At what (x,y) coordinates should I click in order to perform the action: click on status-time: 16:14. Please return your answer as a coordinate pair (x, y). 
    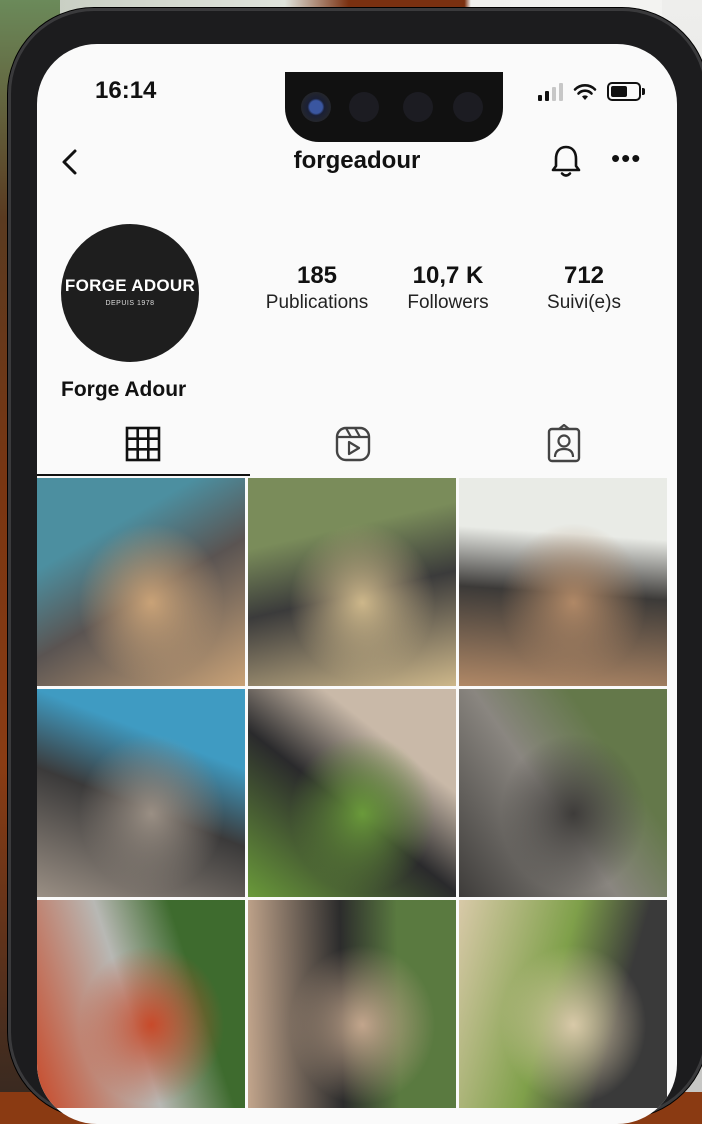
    Looking at the image, I should click on (126, 90).